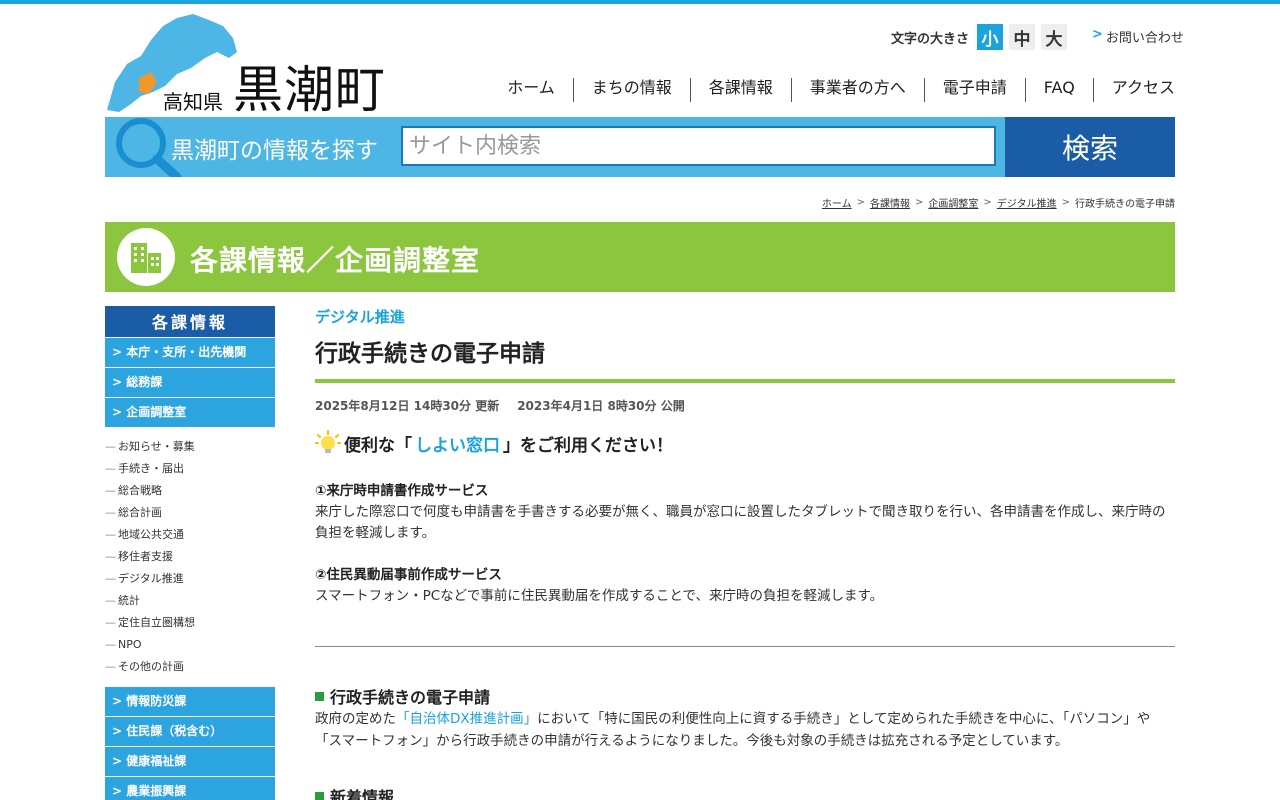 This screenshot has width=1280, height=800. Describe the element at coordinates (190, 788) in the screenshot. I see `sidebar-item-agriculture: > 農業振興課` at that location.